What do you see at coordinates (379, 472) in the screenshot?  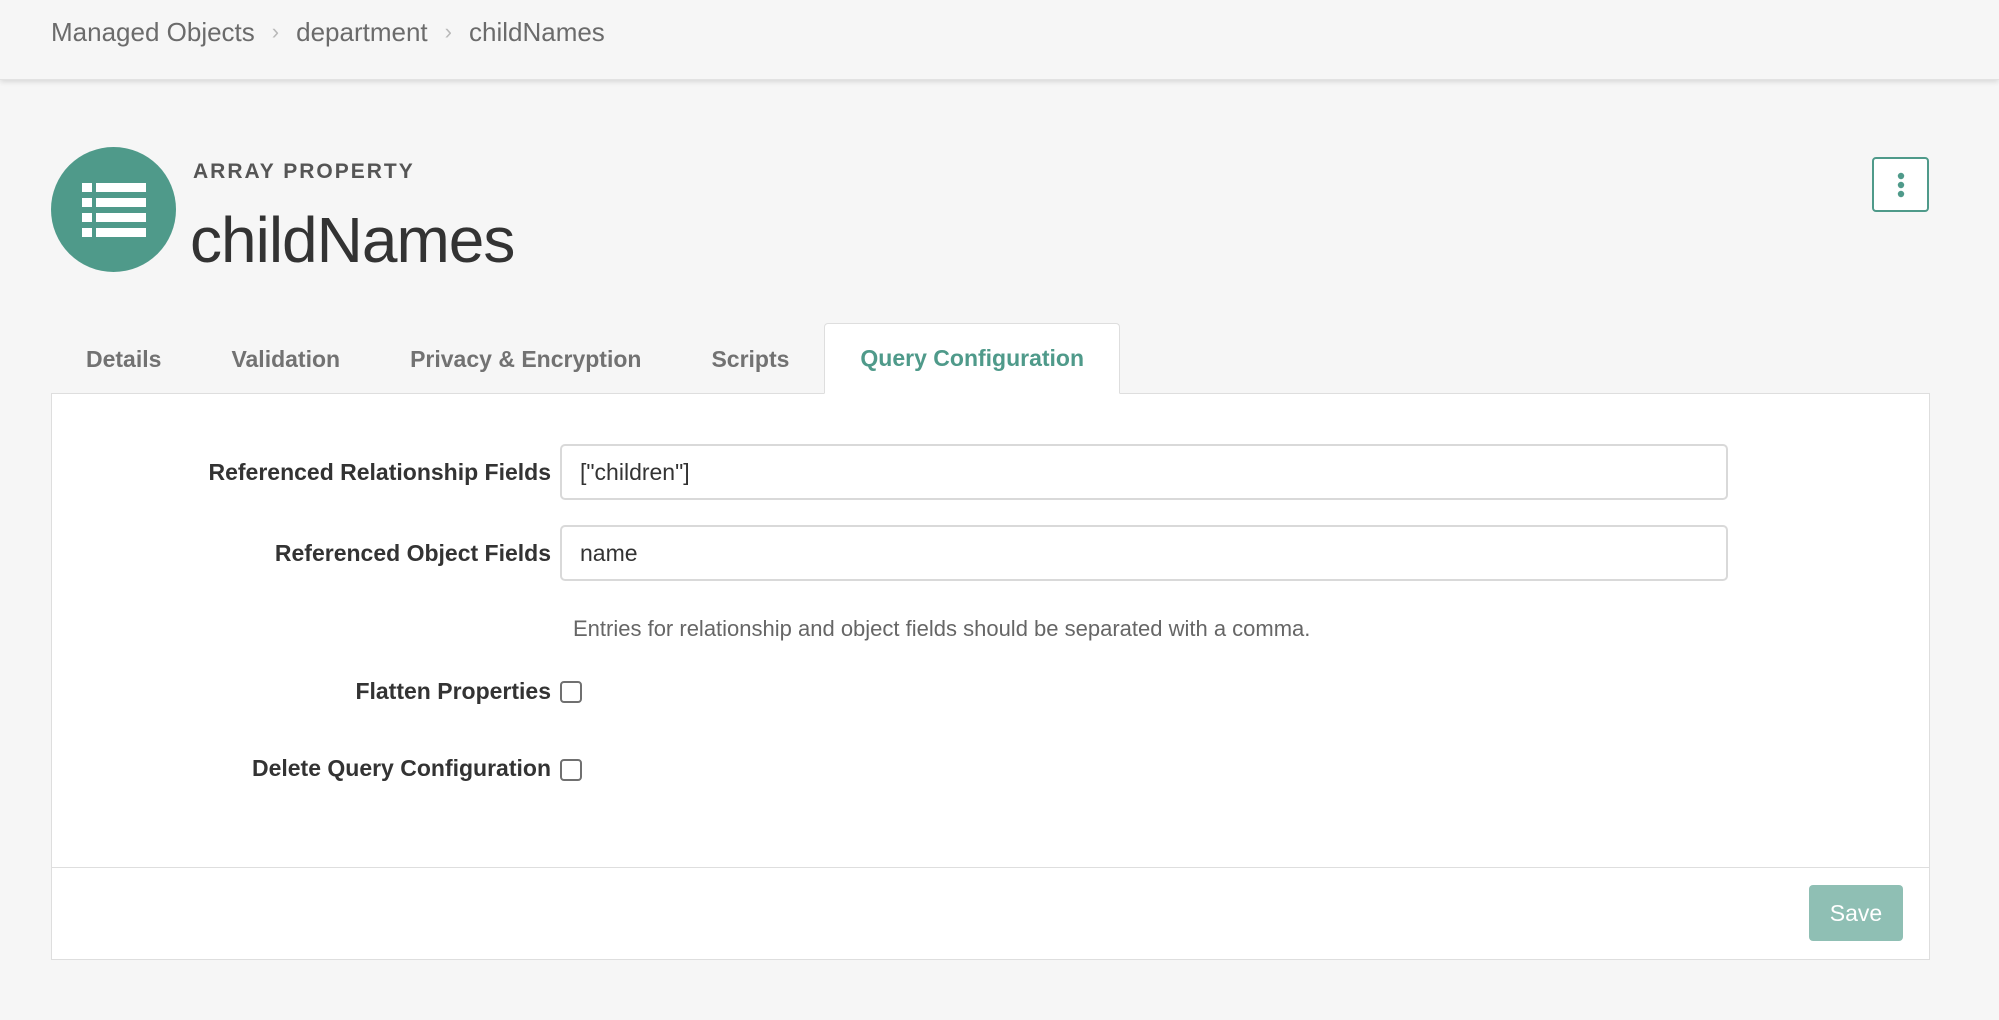 I see `relationship-fields-label: Referenced Relationship Fields` at bounding box center [379, 472].